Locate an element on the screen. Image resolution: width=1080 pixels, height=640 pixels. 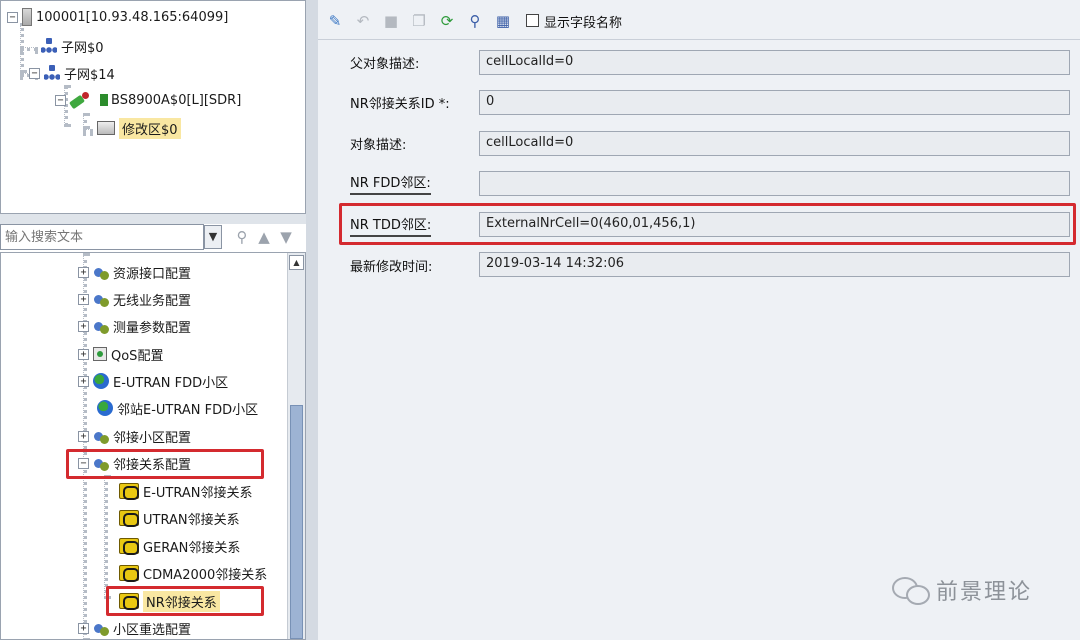
tree-item-geran-relation: GERAN邻接关系 is located at coordinates (179, 546).